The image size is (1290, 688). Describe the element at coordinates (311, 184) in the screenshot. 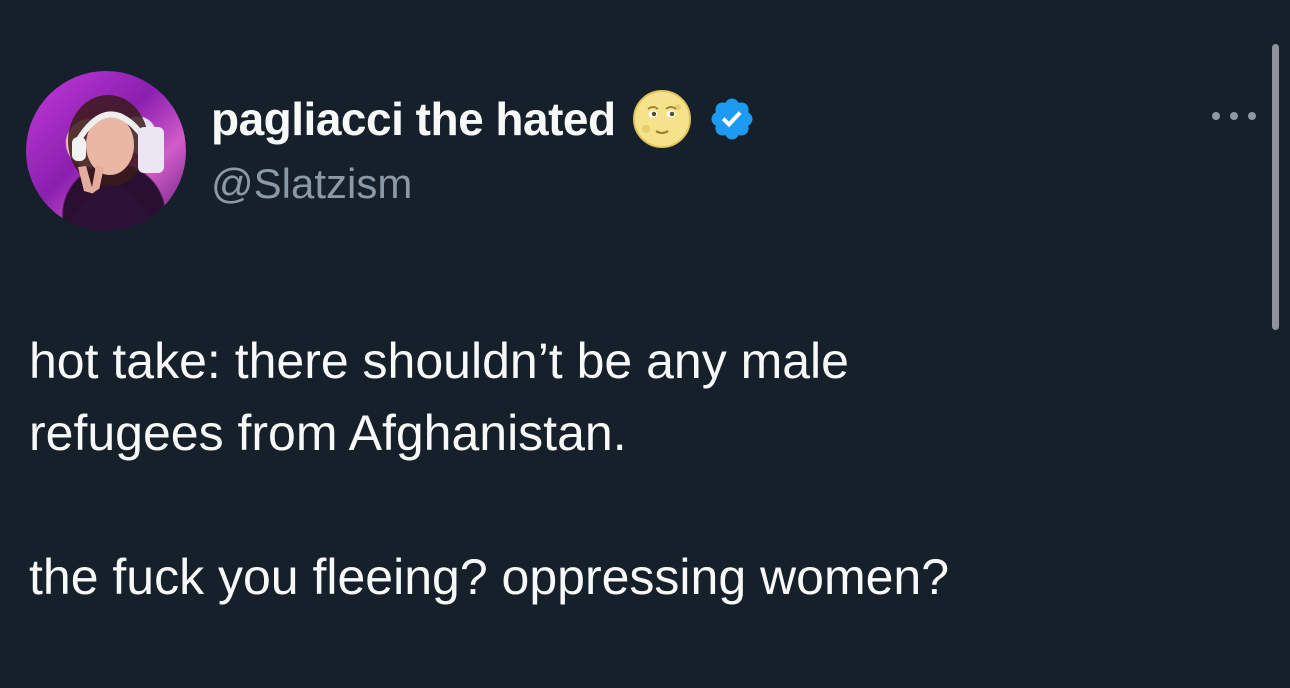

I see `author-handle: @Slatzism` at that location.